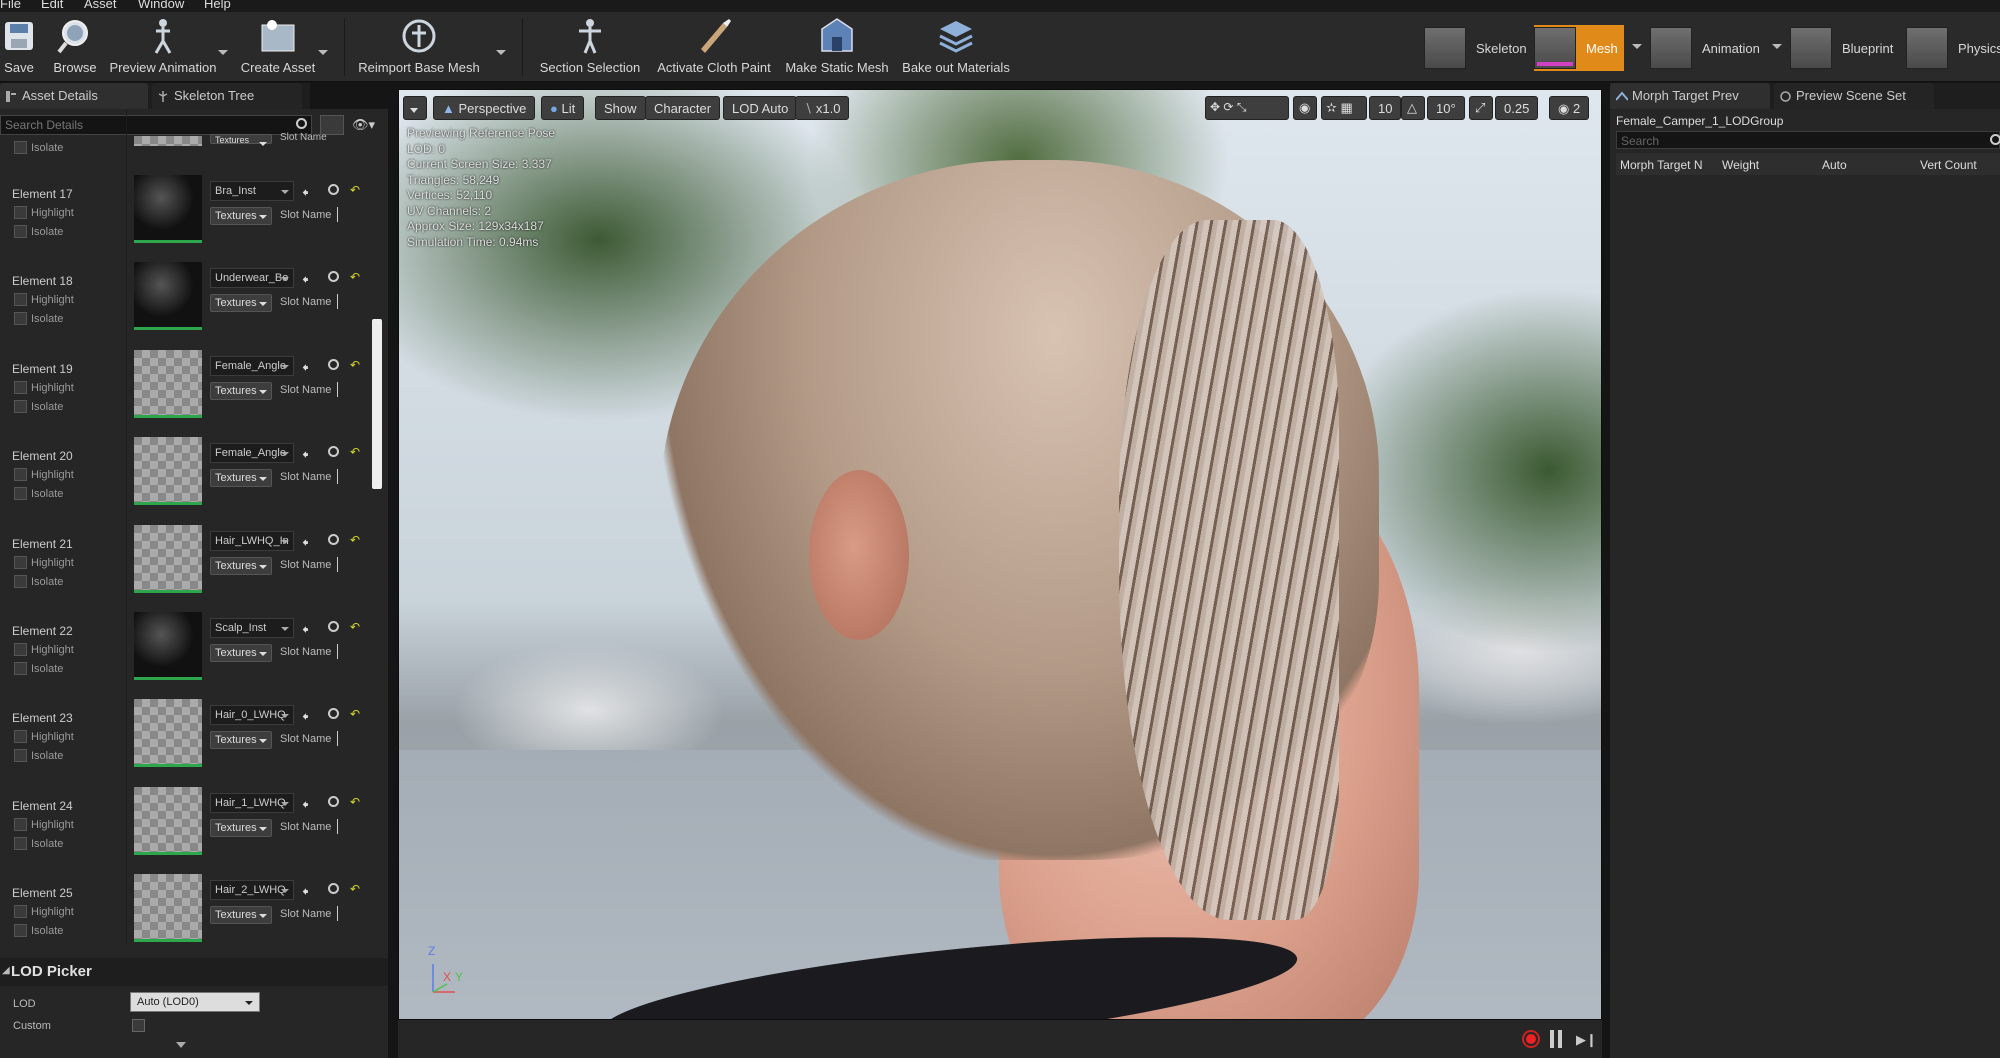  What do you see at coordinates (181, 1045) in the screenshot?
I see `expand-arrow-icon` at bounding box center [181, 1045].